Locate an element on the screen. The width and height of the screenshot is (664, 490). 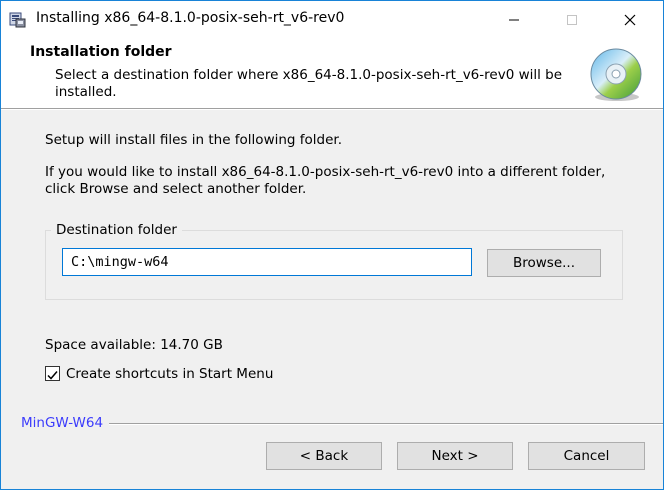
close-button is located at coordinates (630, 20).